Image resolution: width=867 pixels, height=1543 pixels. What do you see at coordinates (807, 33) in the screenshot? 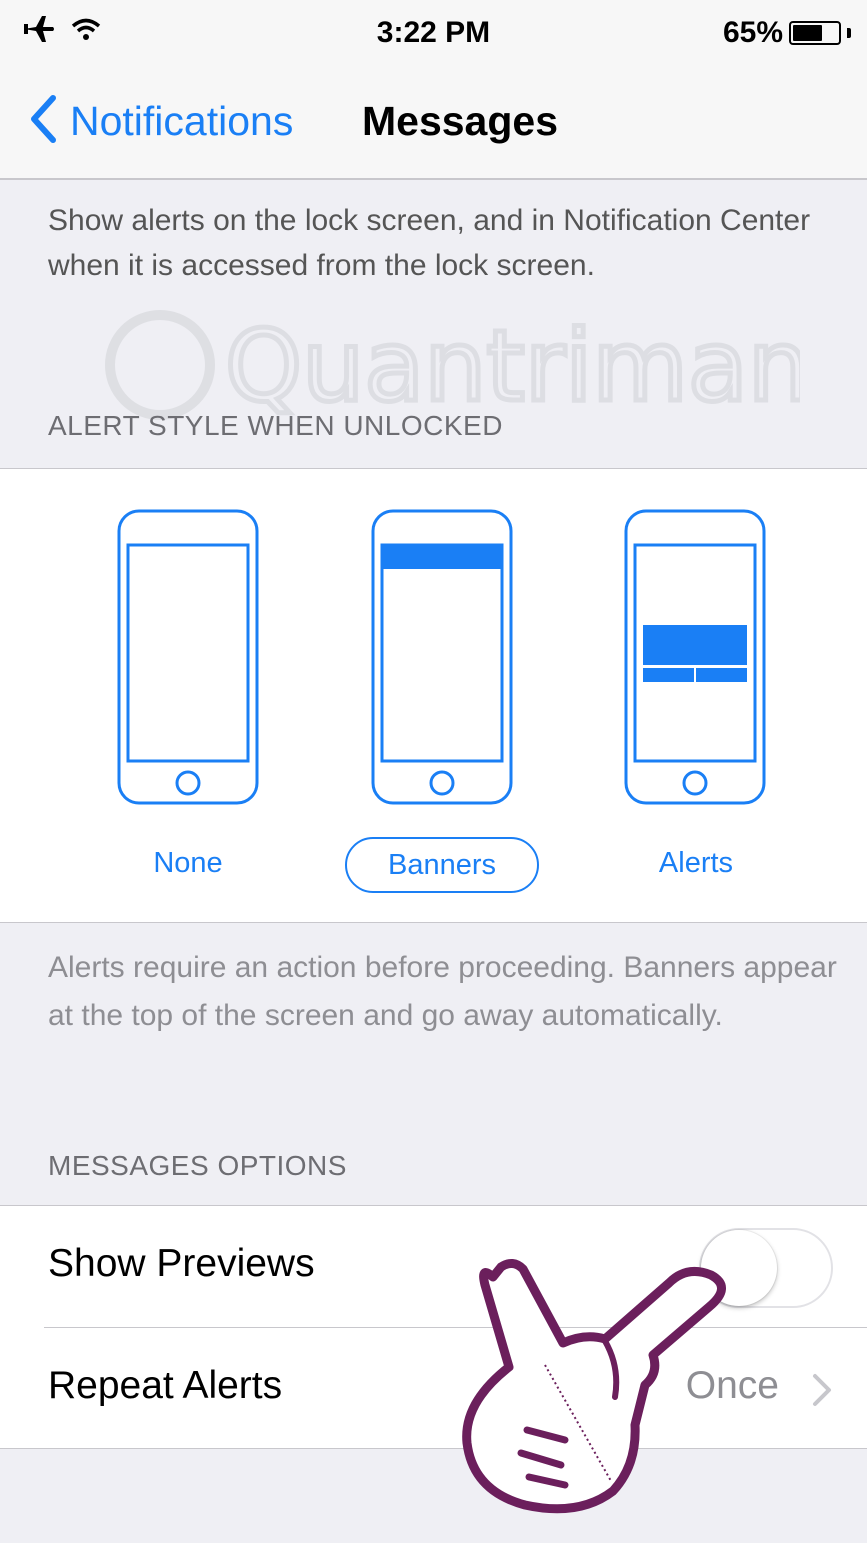
I see `battery-fill` at bounding box center [807, 33].